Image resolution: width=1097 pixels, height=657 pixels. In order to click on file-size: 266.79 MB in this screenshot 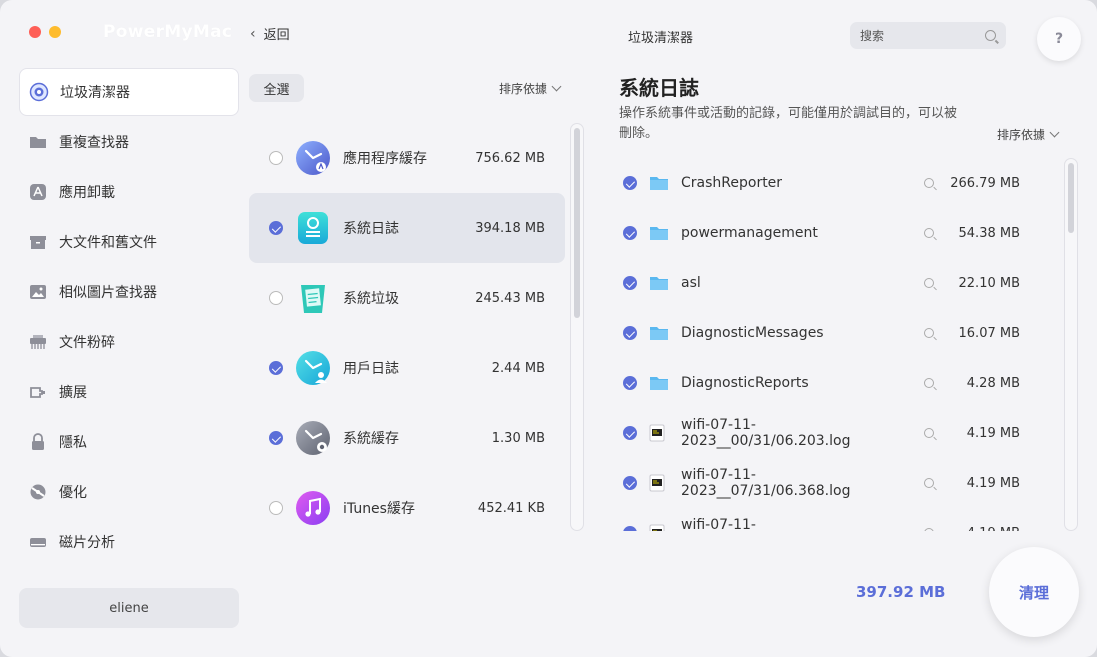, I will do `click(985, 183)`.